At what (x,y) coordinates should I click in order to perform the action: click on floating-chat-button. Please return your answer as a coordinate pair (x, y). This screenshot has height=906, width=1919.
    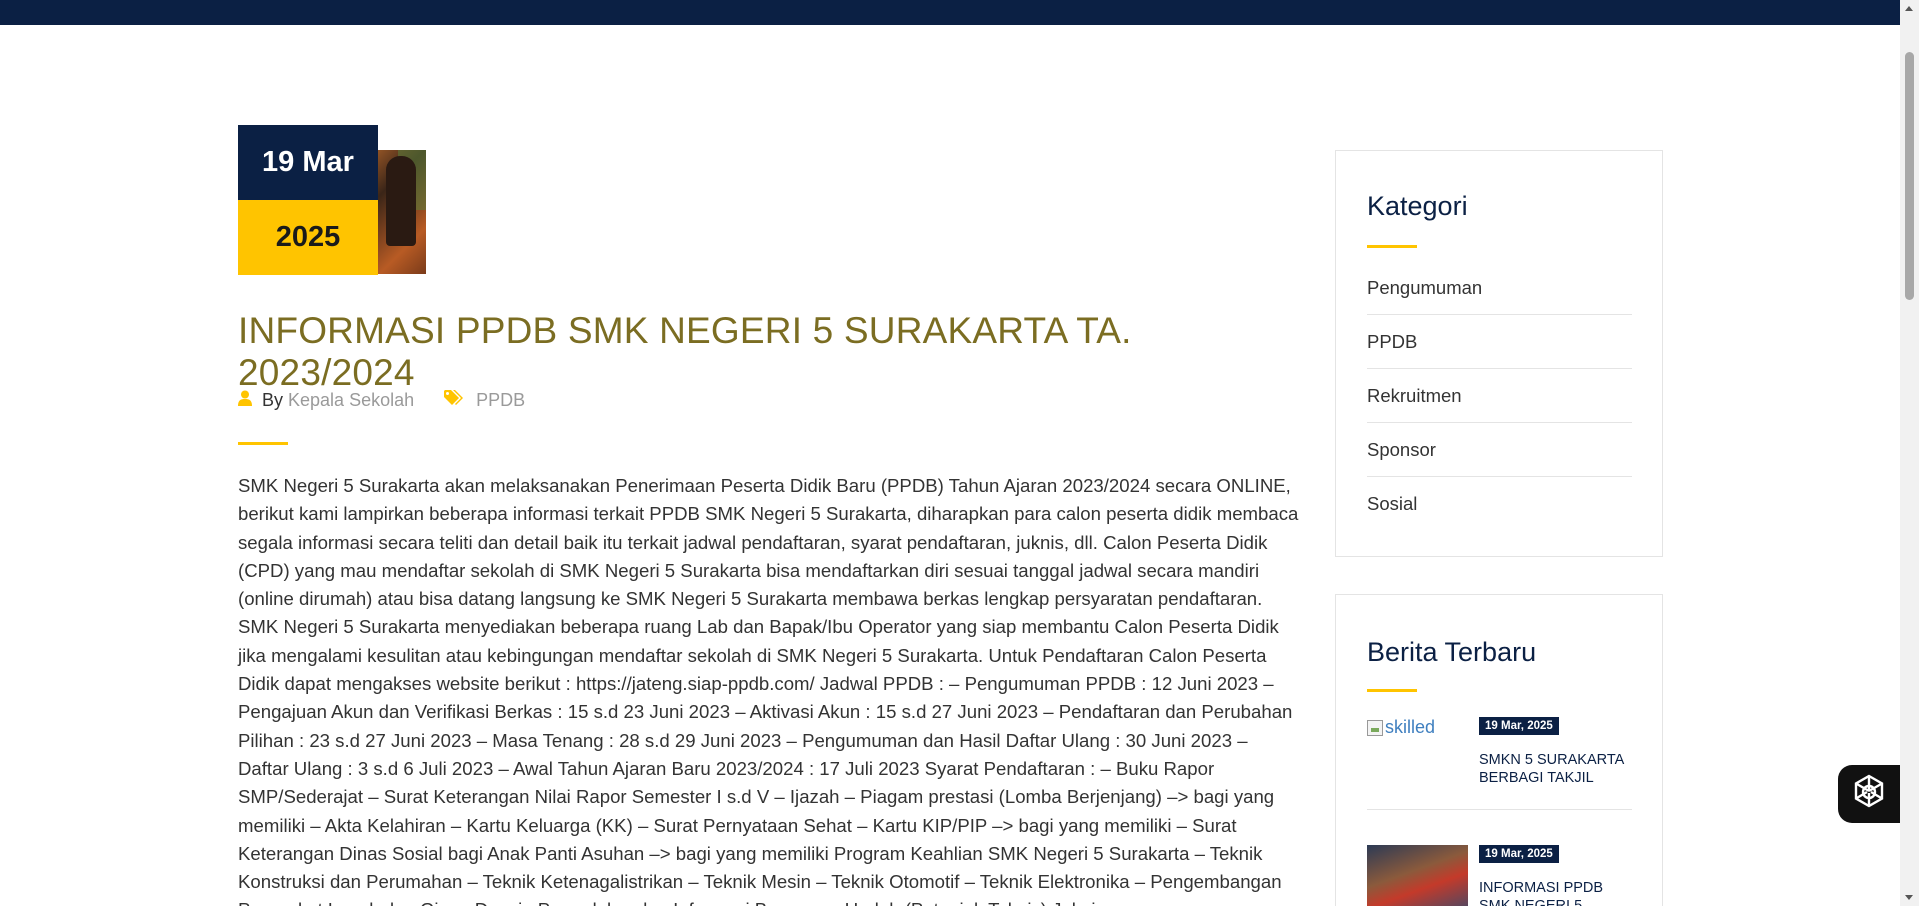
    Looking at the image, I should click on (1869, 794).